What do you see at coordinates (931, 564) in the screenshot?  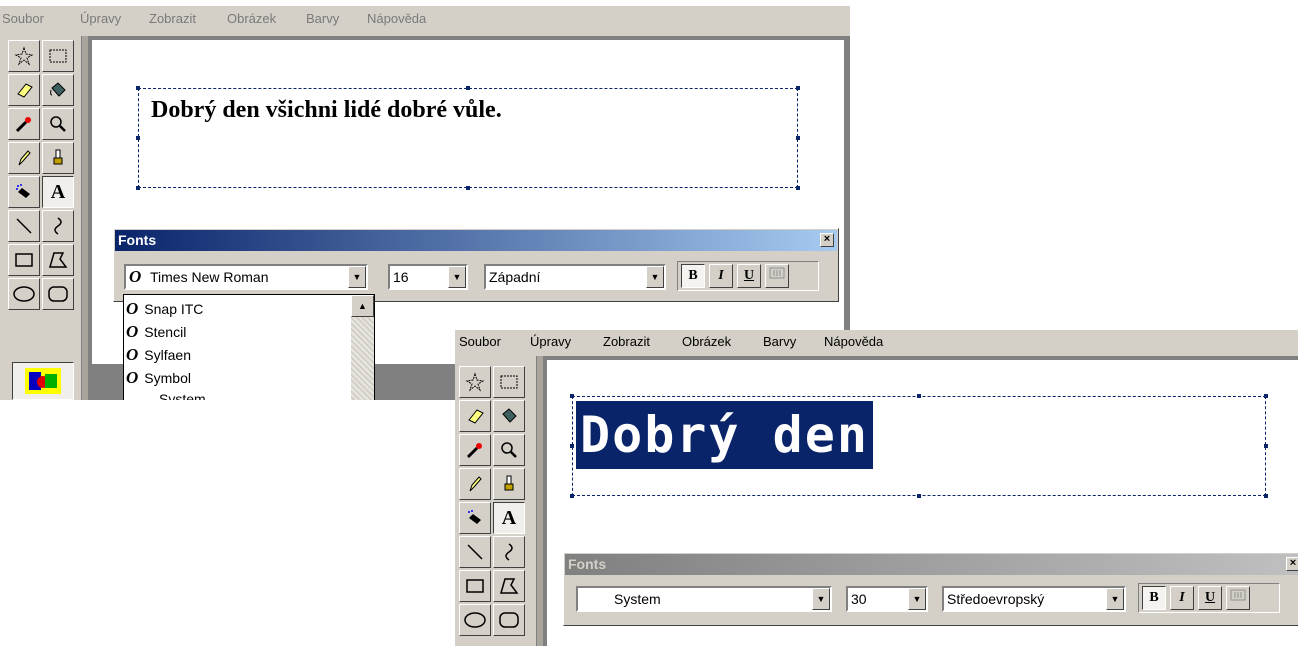 I see `fonts-title: Fonts ×` at bounding box center [931, 564].